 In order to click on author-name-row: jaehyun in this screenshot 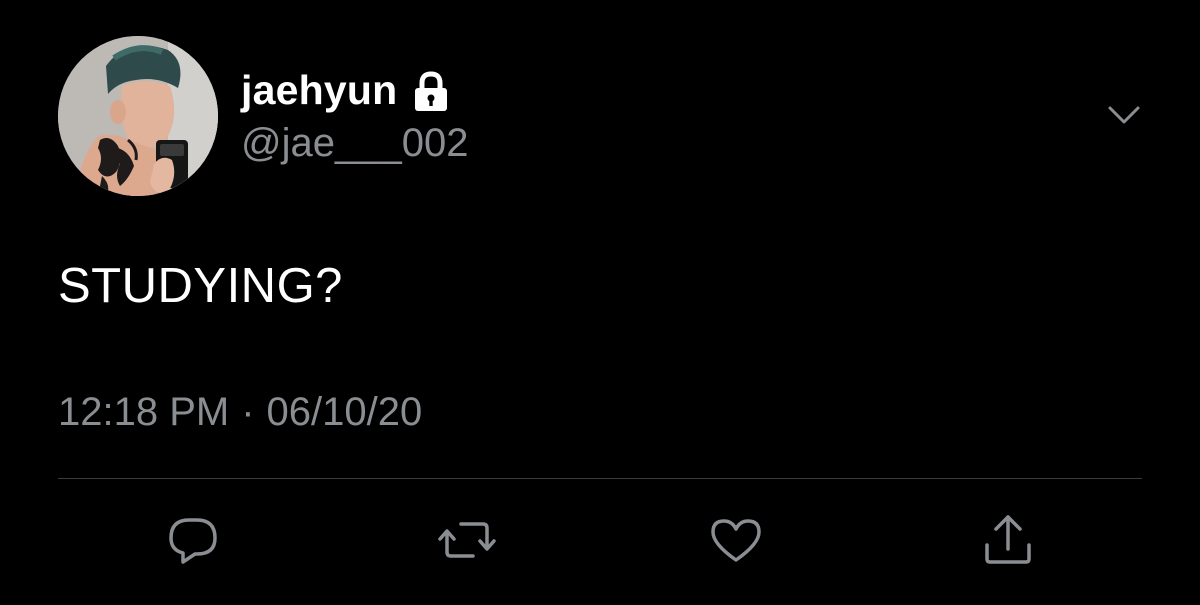, I will do `click(346, 90)`.